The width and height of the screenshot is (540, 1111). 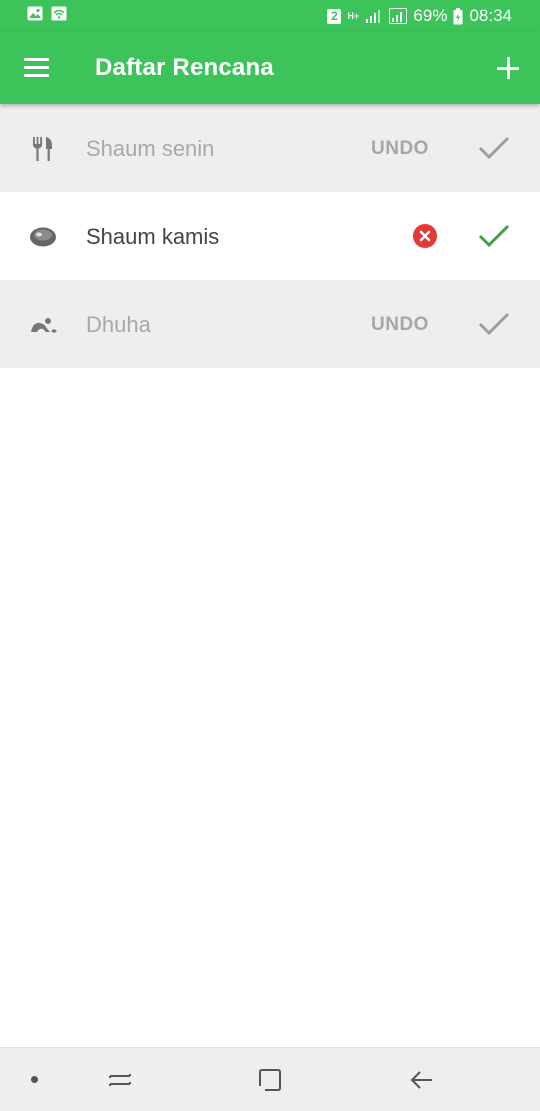 What do you see at coordinates (508, 68) in the screenshot?
I see `add-plan-button` at bounding box center [508, 68].